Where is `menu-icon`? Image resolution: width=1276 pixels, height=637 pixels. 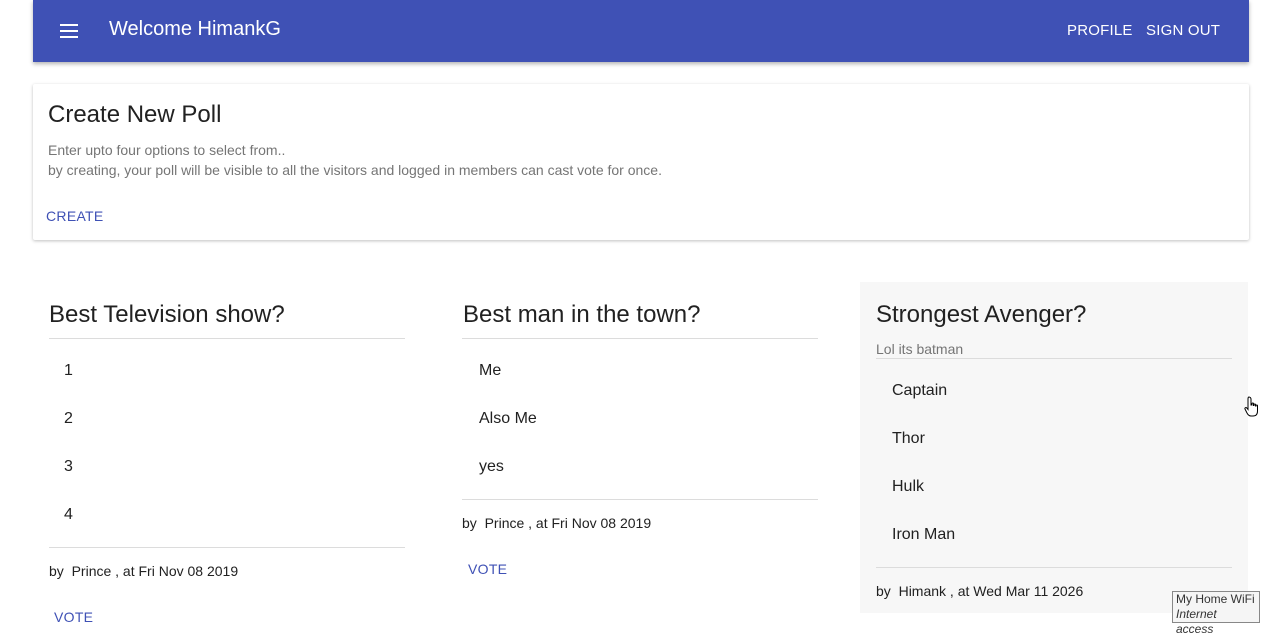
menu-icon is located at coordinates (69, 31).